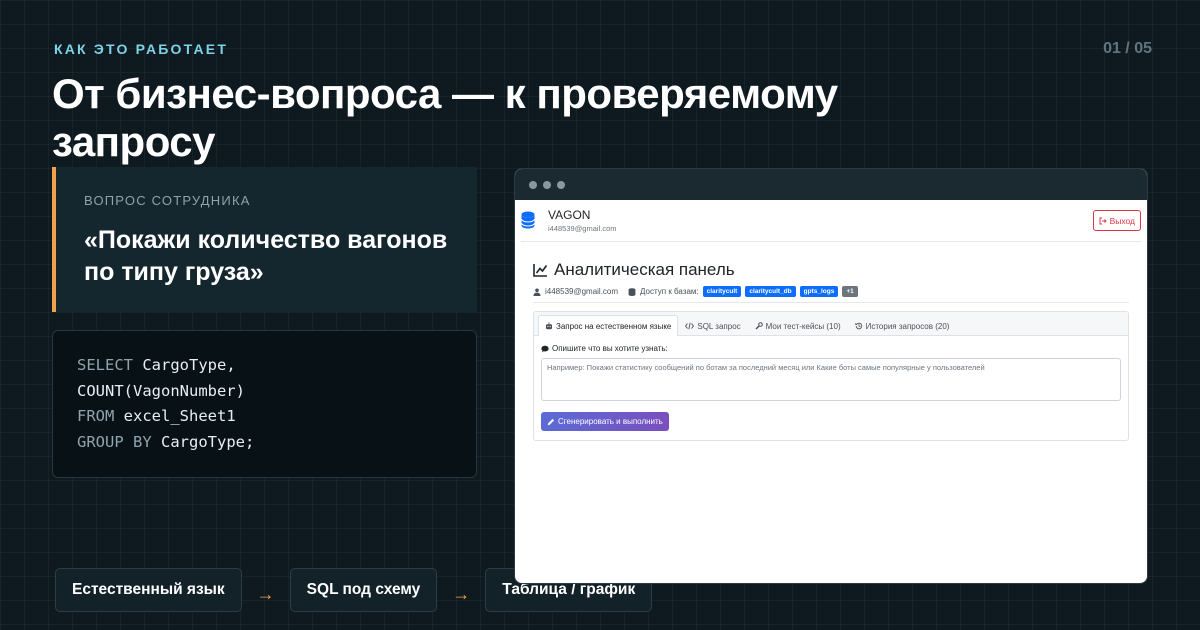 This screenshot has height=630, width=1200. I want to click on sql-identifier: CargoType;, so click(208, 441).